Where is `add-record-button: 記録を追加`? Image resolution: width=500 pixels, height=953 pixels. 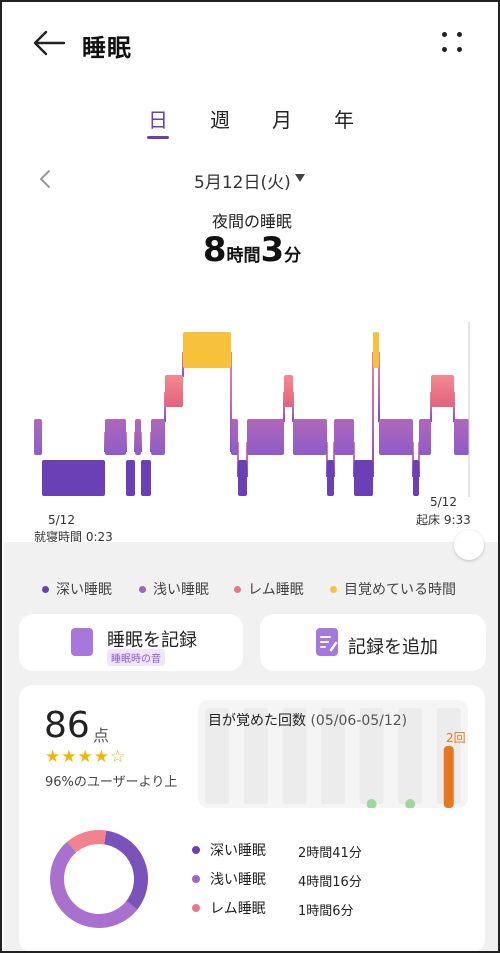
add-record-button: 記録を追加 is located at coordinates (373, 642).